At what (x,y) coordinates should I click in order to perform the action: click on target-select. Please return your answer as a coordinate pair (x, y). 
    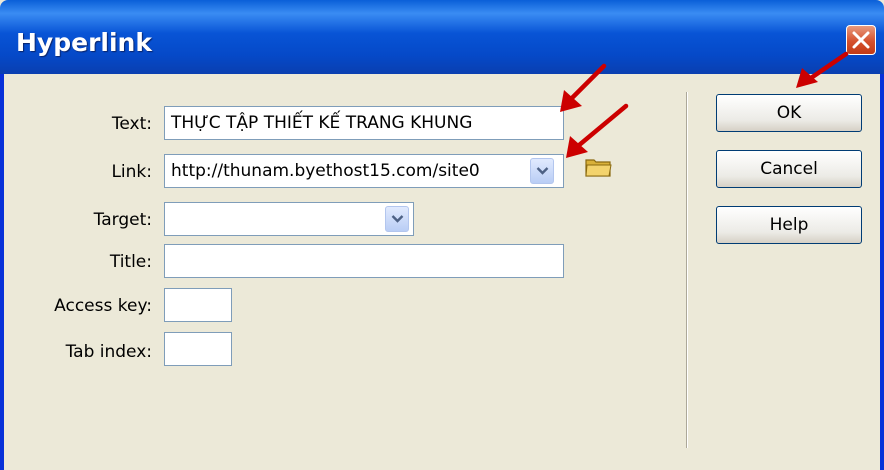
    Looking at the image, I should click on (289, 219).